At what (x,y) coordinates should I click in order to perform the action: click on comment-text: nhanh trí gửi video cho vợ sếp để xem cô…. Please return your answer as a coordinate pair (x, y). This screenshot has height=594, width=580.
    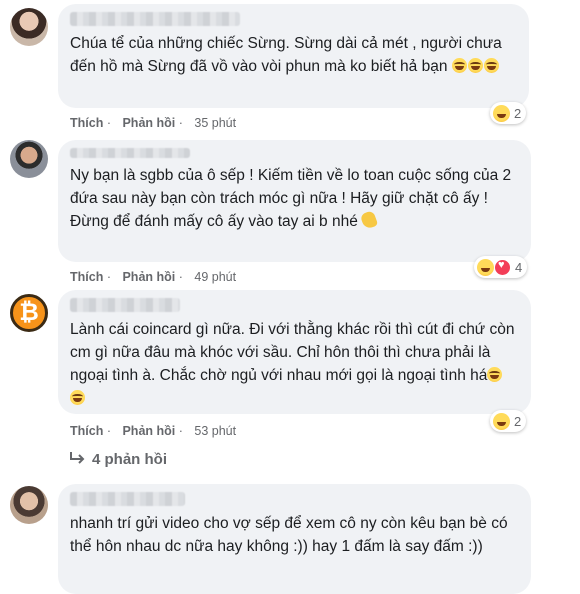
    Looking at the image, I should click on (289, 535).